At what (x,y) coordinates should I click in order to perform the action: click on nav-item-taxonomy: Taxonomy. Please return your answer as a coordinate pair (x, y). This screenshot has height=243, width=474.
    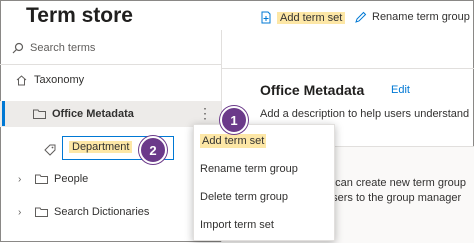
    Looking at the image, I should click on (110, 80).